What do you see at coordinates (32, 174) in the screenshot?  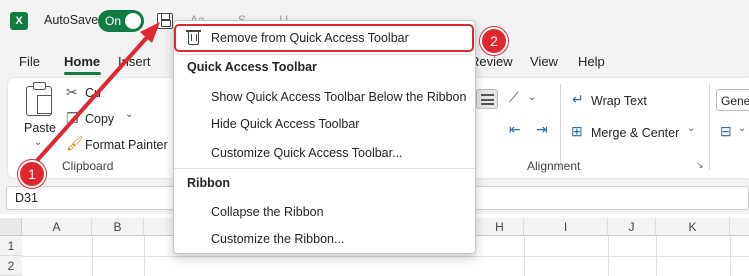 I see `callout-step-1: 1` at bounding box center [32, 174].